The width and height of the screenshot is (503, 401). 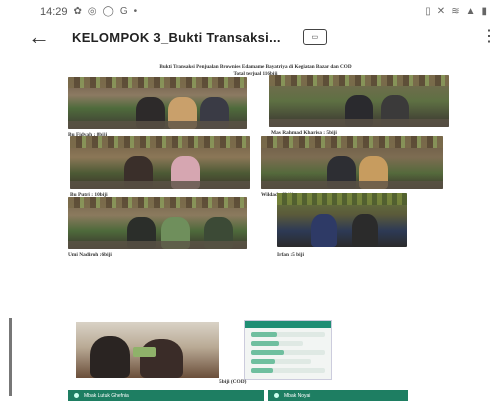 I want to click on signal-icon: ▲, so click(x=470, y=11).